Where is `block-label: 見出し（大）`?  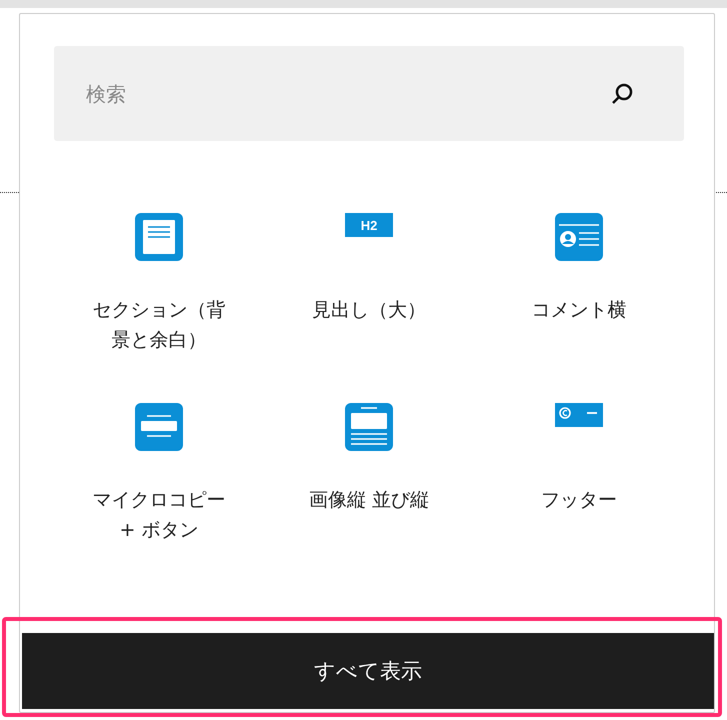
block-label: 見出し（大） is located at coordinates (369, 310).